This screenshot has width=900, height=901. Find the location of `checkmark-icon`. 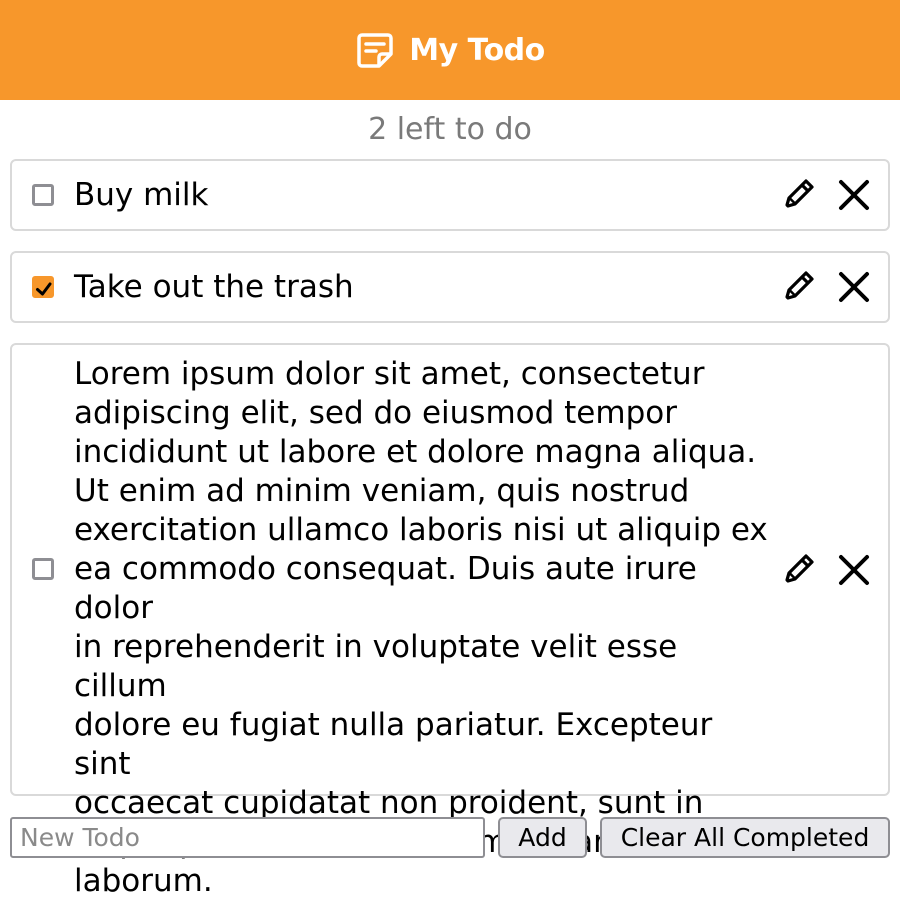

checkmark-icon is located at coordinates (44, 289).